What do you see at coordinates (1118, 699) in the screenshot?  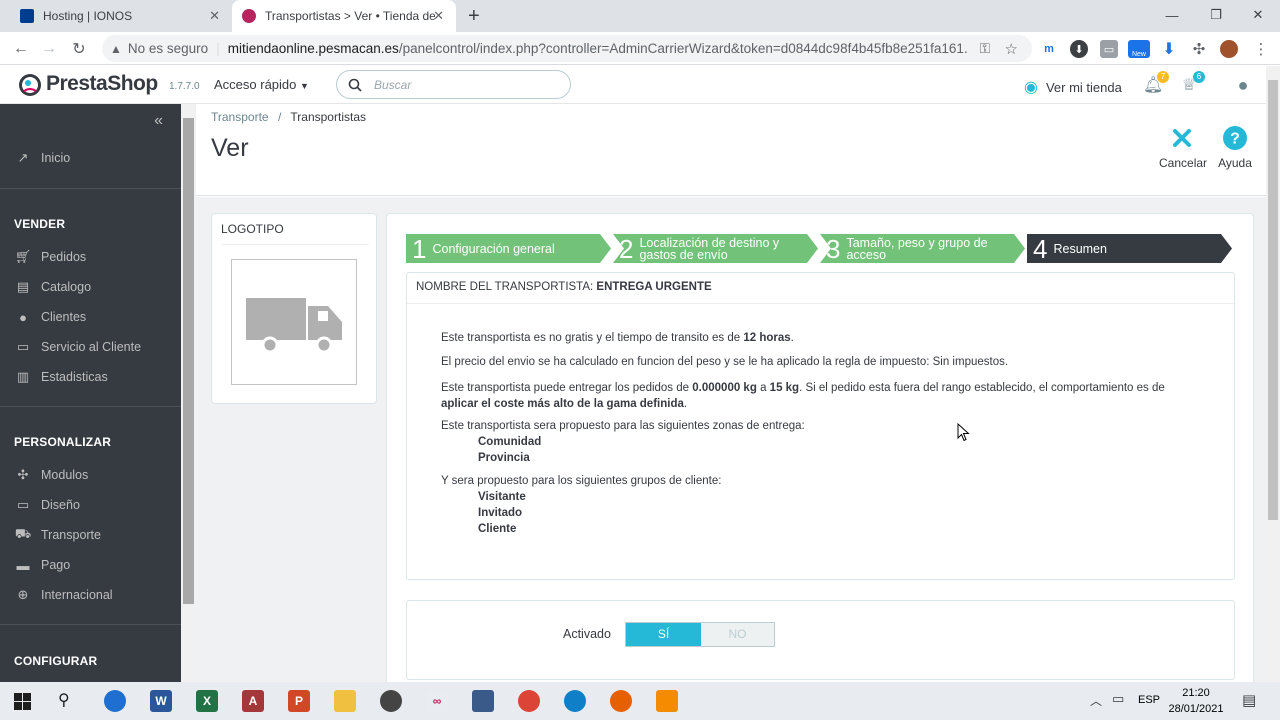 I see `battery-icon: ▭` at bounding box center [1118, 699].